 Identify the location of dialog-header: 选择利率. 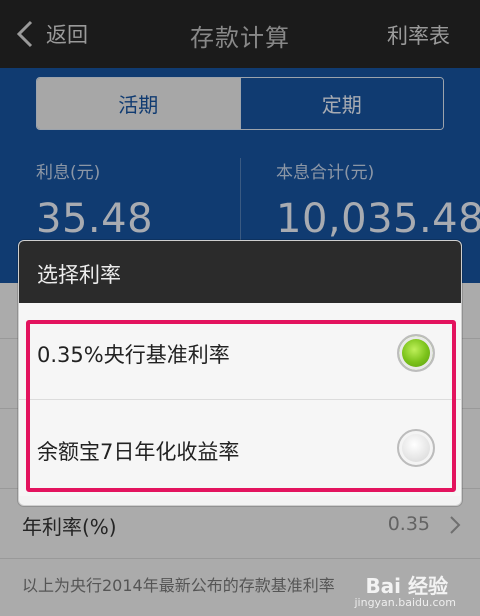
(240, 272).